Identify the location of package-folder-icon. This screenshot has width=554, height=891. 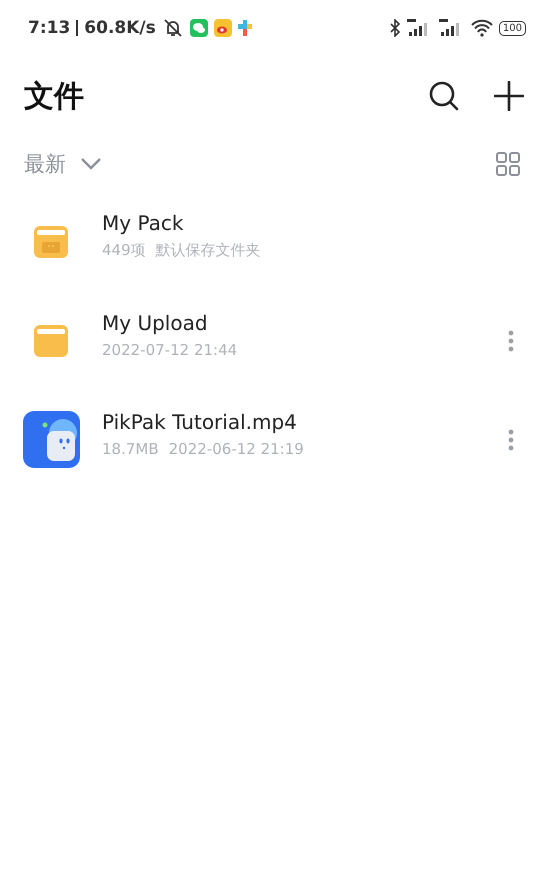
(51, 242).